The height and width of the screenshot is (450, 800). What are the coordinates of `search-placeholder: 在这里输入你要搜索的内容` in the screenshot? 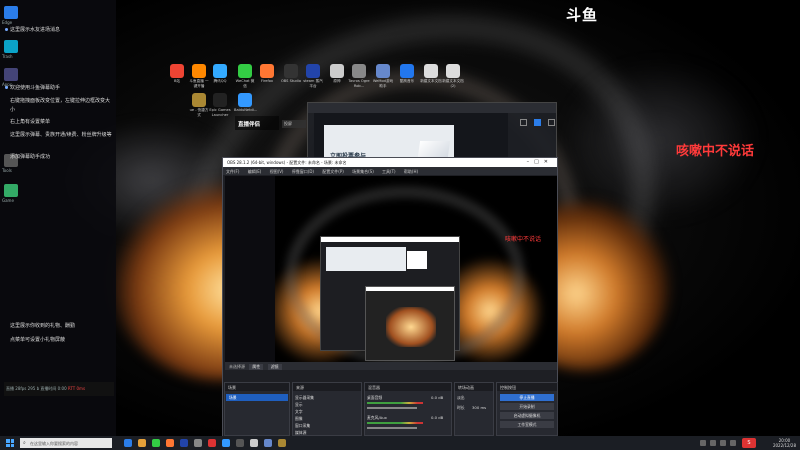 It's located at (54, 443).